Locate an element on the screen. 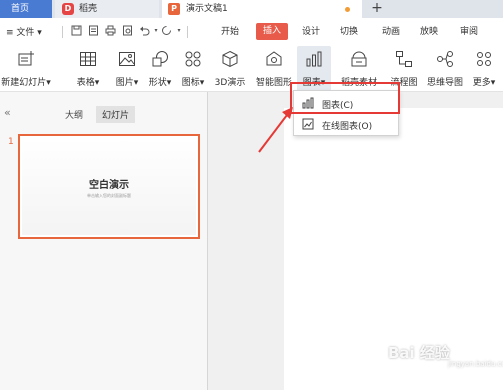 The width and height of the screenshot is (503, 390). watermark: Bai 经验 is located at coordinates (419, 353).